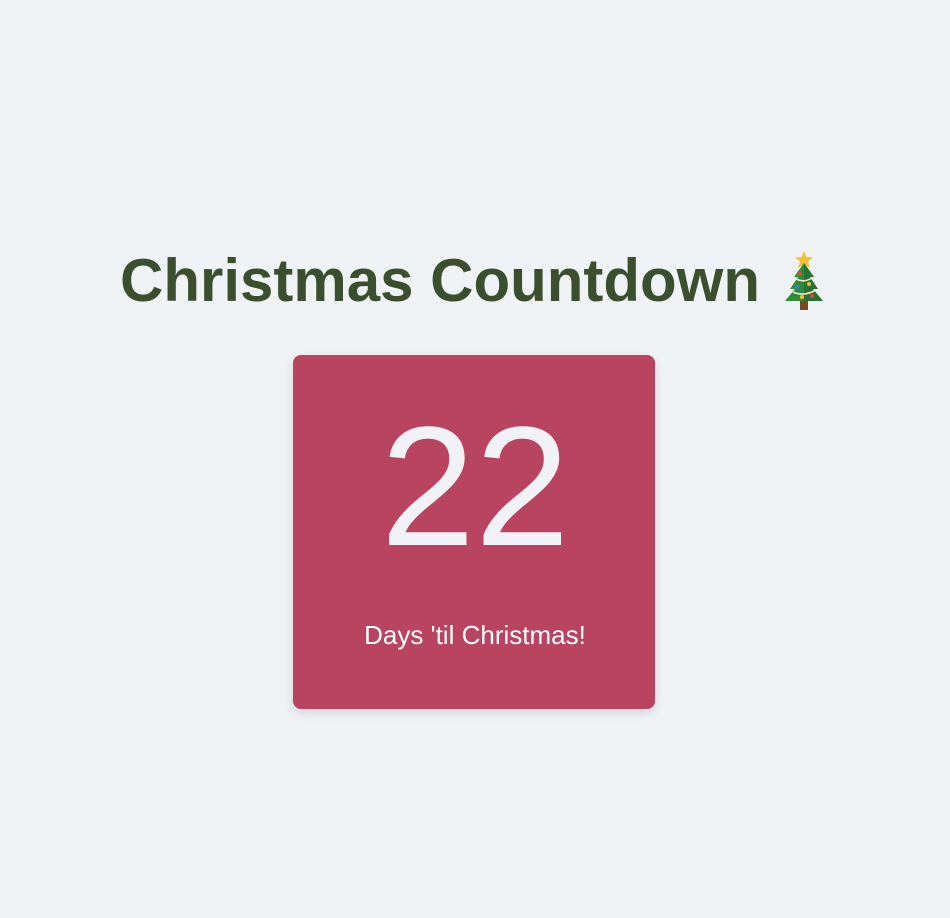 The height and width of the screenshot is (918, 950). Describe the element at coordinates (475, 487) in the screenshot. I see `days-remaining-count: 22` at that location.